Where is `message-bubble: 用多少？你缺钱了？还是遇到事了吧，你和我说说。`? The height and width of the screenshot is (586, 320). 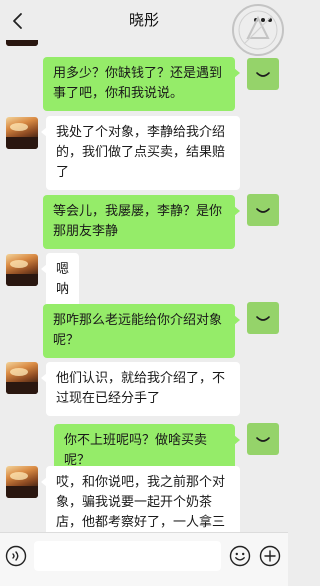 message-bubble: 用多少？你缺钱了？还是遇到事了吧，你和我说说。 is located at coordinates (141, 84).